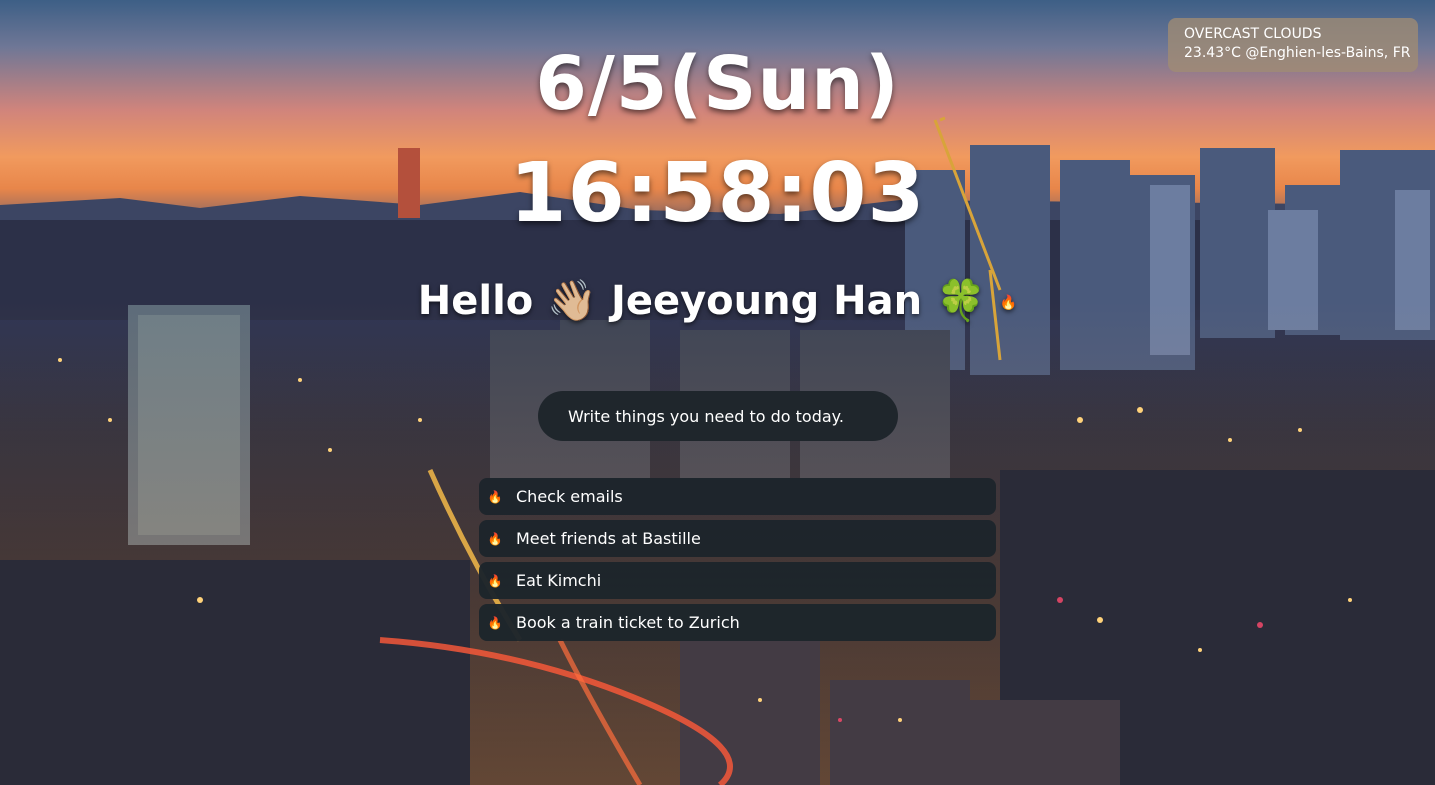  I want to click on todo-item: 🔥 Eat Kimchi, so click(737, 580).